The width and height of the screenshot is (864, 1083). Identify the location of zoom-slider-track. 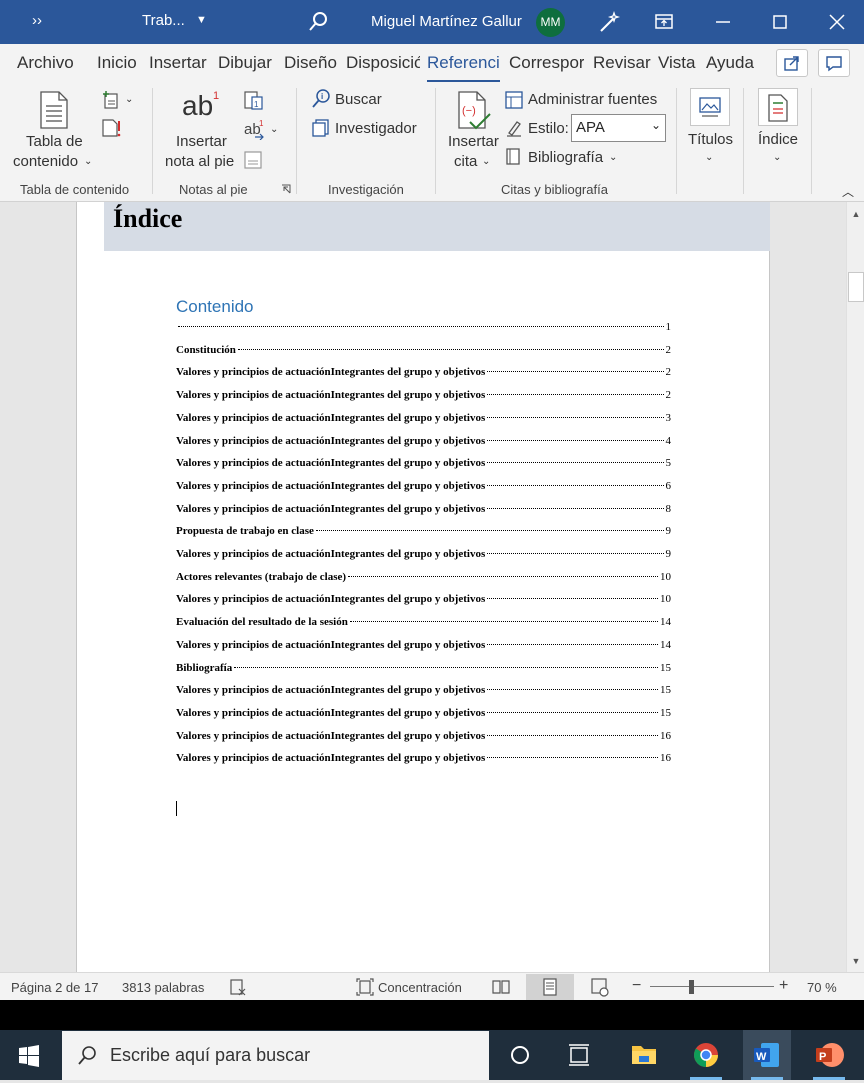
(712, 986).